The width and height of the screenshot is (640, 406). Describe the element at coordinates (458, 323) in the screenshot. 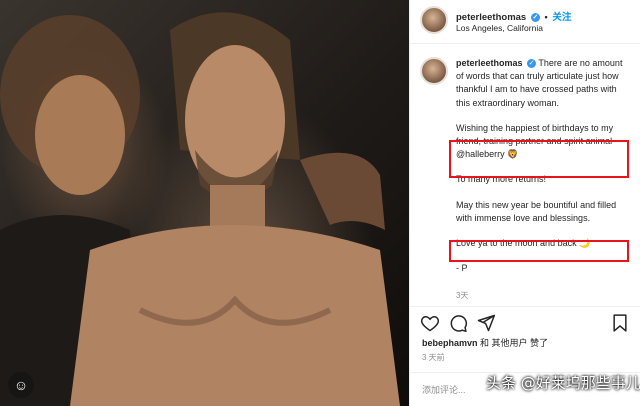

I see `comment-icon` at that location.